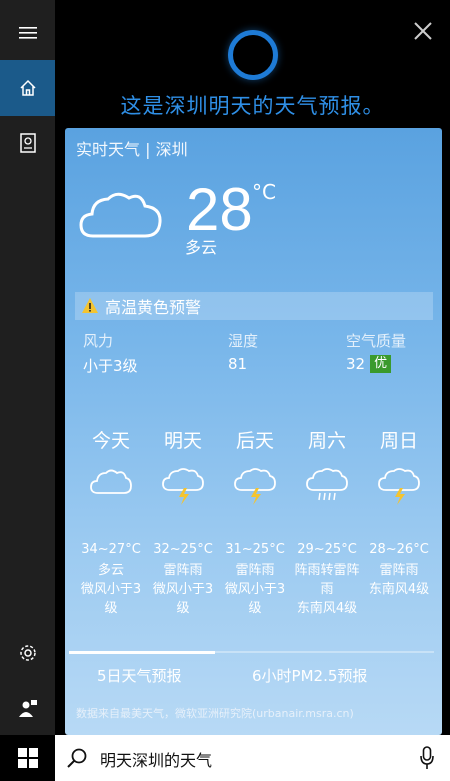  Describe the element at coordinates (27, 390) in the screenshot. I see `left-rail` at that location.